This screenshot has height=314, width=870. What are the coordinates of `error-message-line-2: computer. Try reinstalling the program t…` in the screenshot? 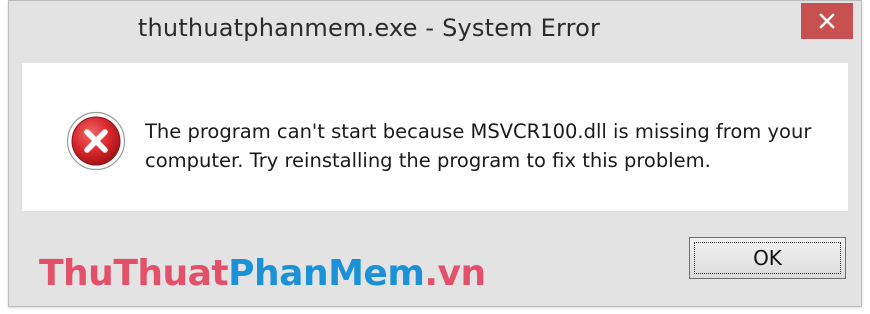 It's located at (428, 160).